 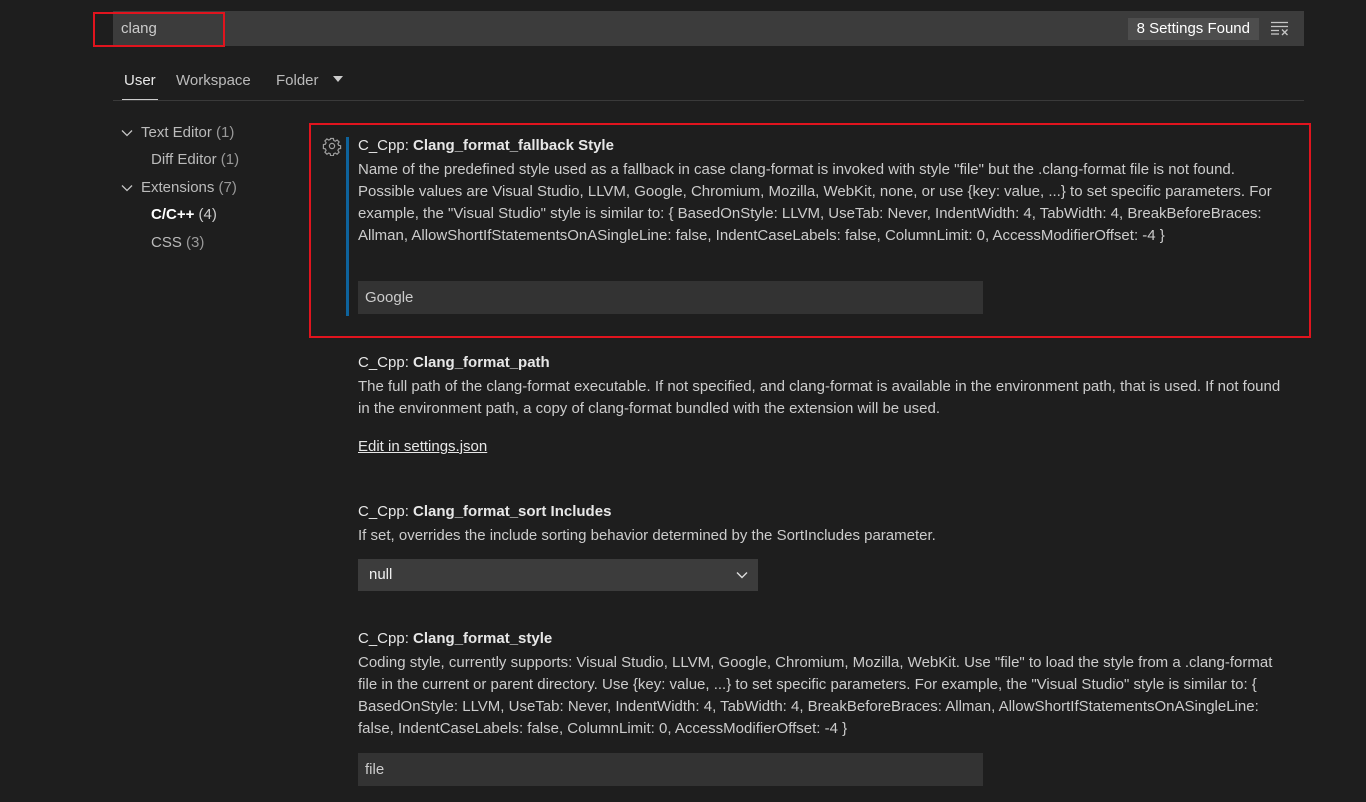 I want to click on toc-item-label: Diff Editor, so click(x=184, y=159).